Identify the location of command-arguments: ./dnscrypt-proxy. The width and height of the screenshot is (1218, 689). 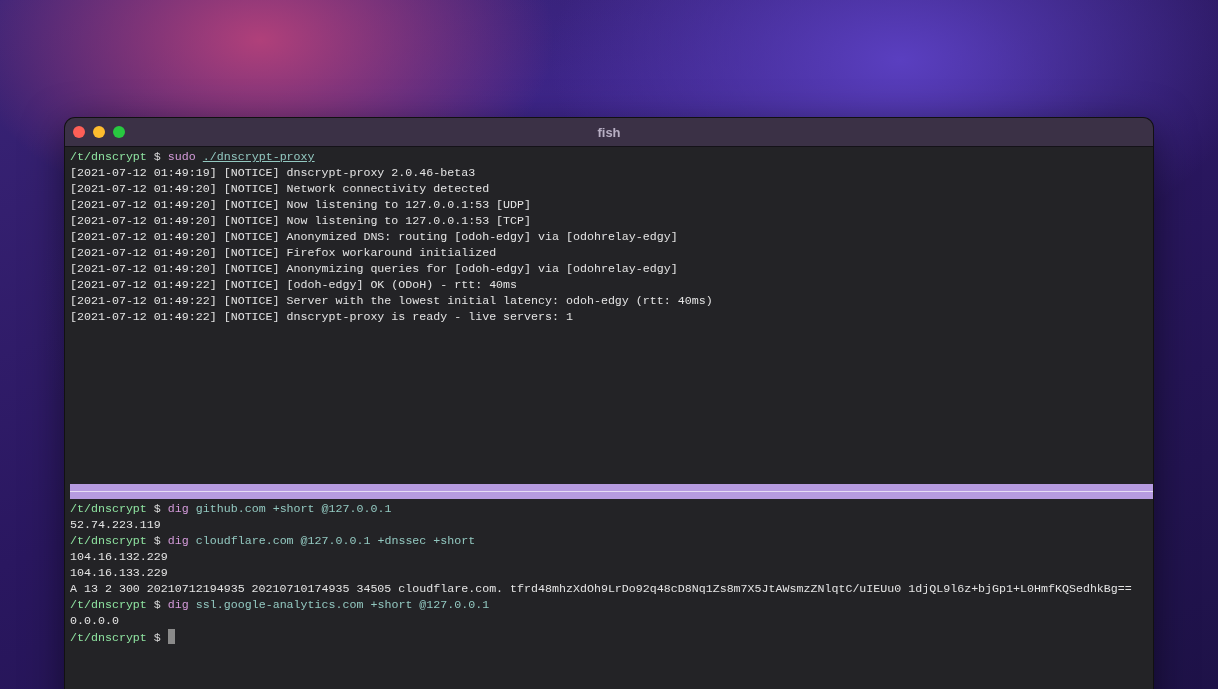
(258, 156).